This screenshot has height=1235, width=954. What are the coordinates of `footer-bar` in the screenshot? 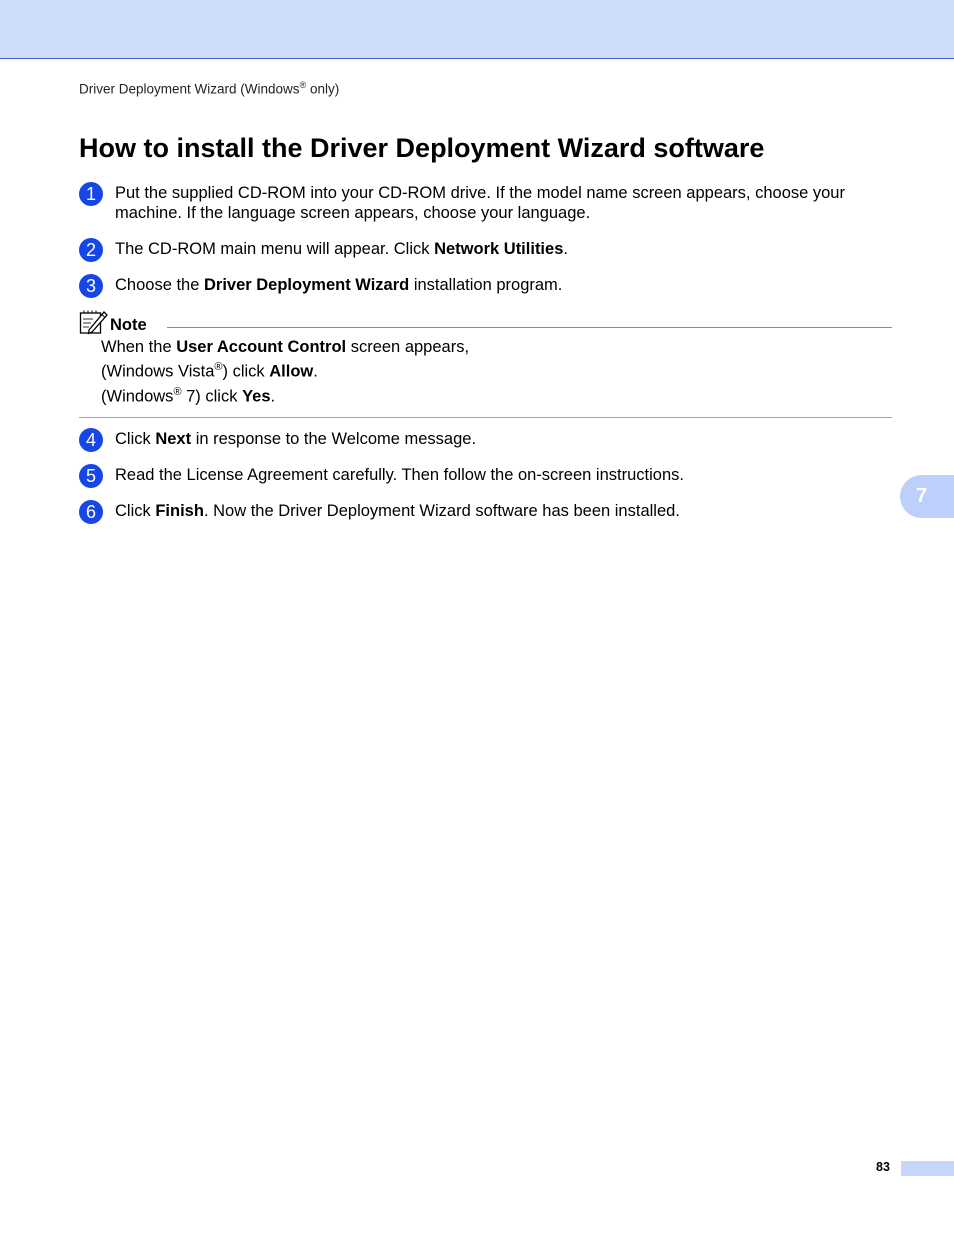 It's located at (927, 1168).